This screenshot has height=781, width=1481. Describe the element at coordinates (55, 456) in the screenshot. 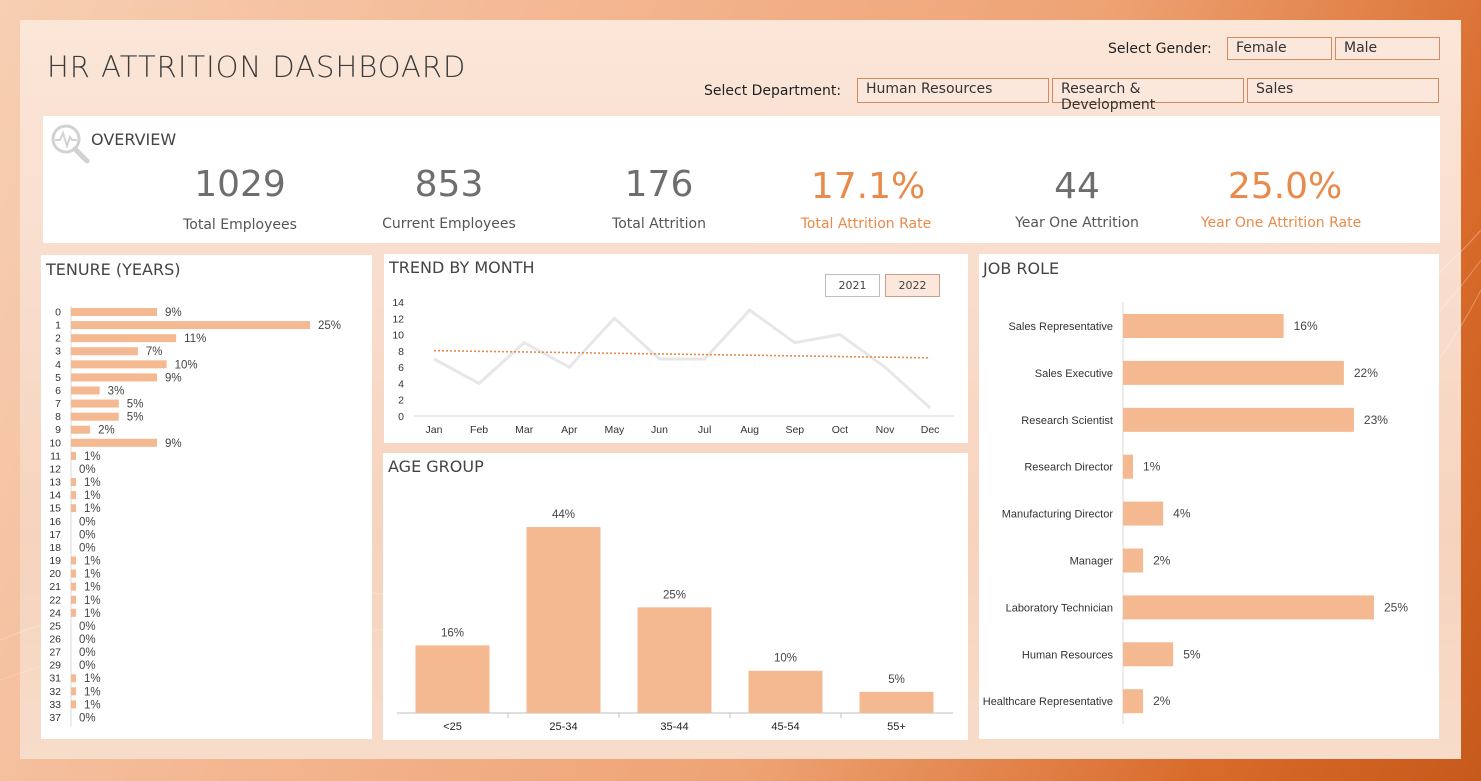

I see `tenure-tick-label: 11` at that location.